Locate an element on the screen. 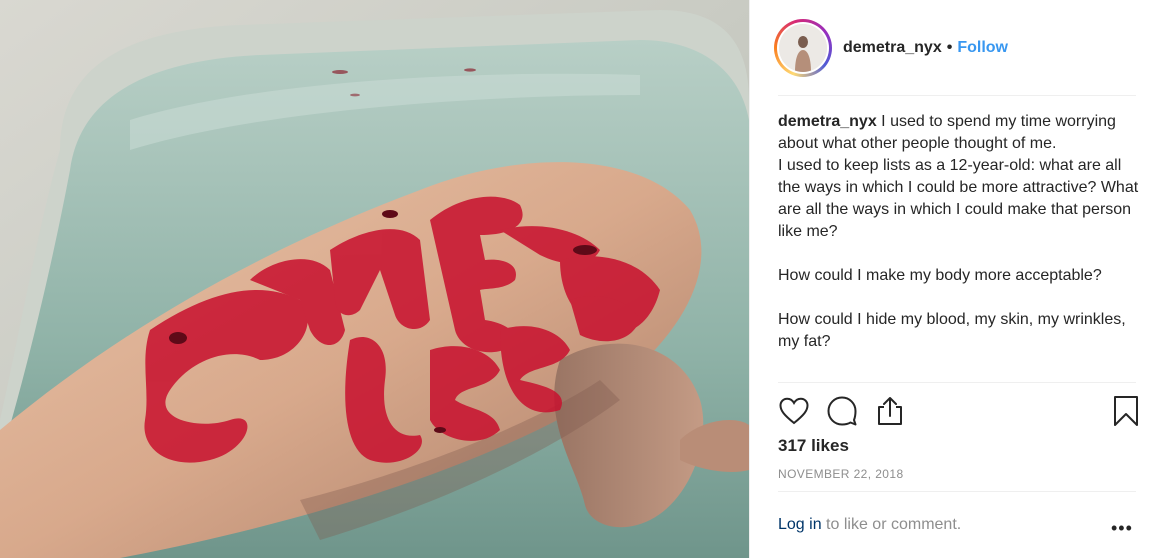  comment-button is located at coordinates (842, 411).